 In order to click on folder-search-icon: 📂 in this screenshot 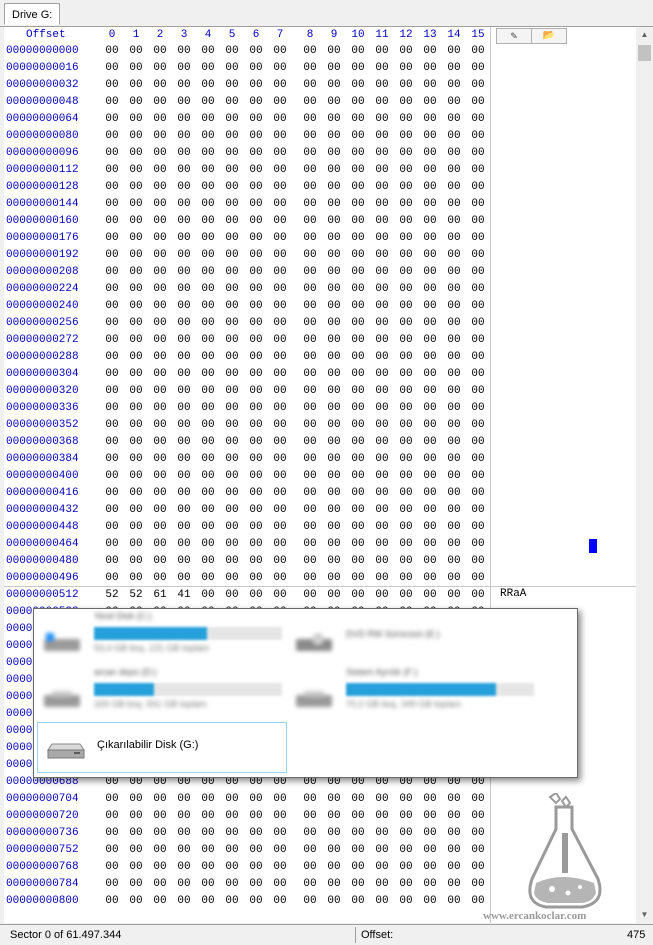, I will do `click(549, 36)`.